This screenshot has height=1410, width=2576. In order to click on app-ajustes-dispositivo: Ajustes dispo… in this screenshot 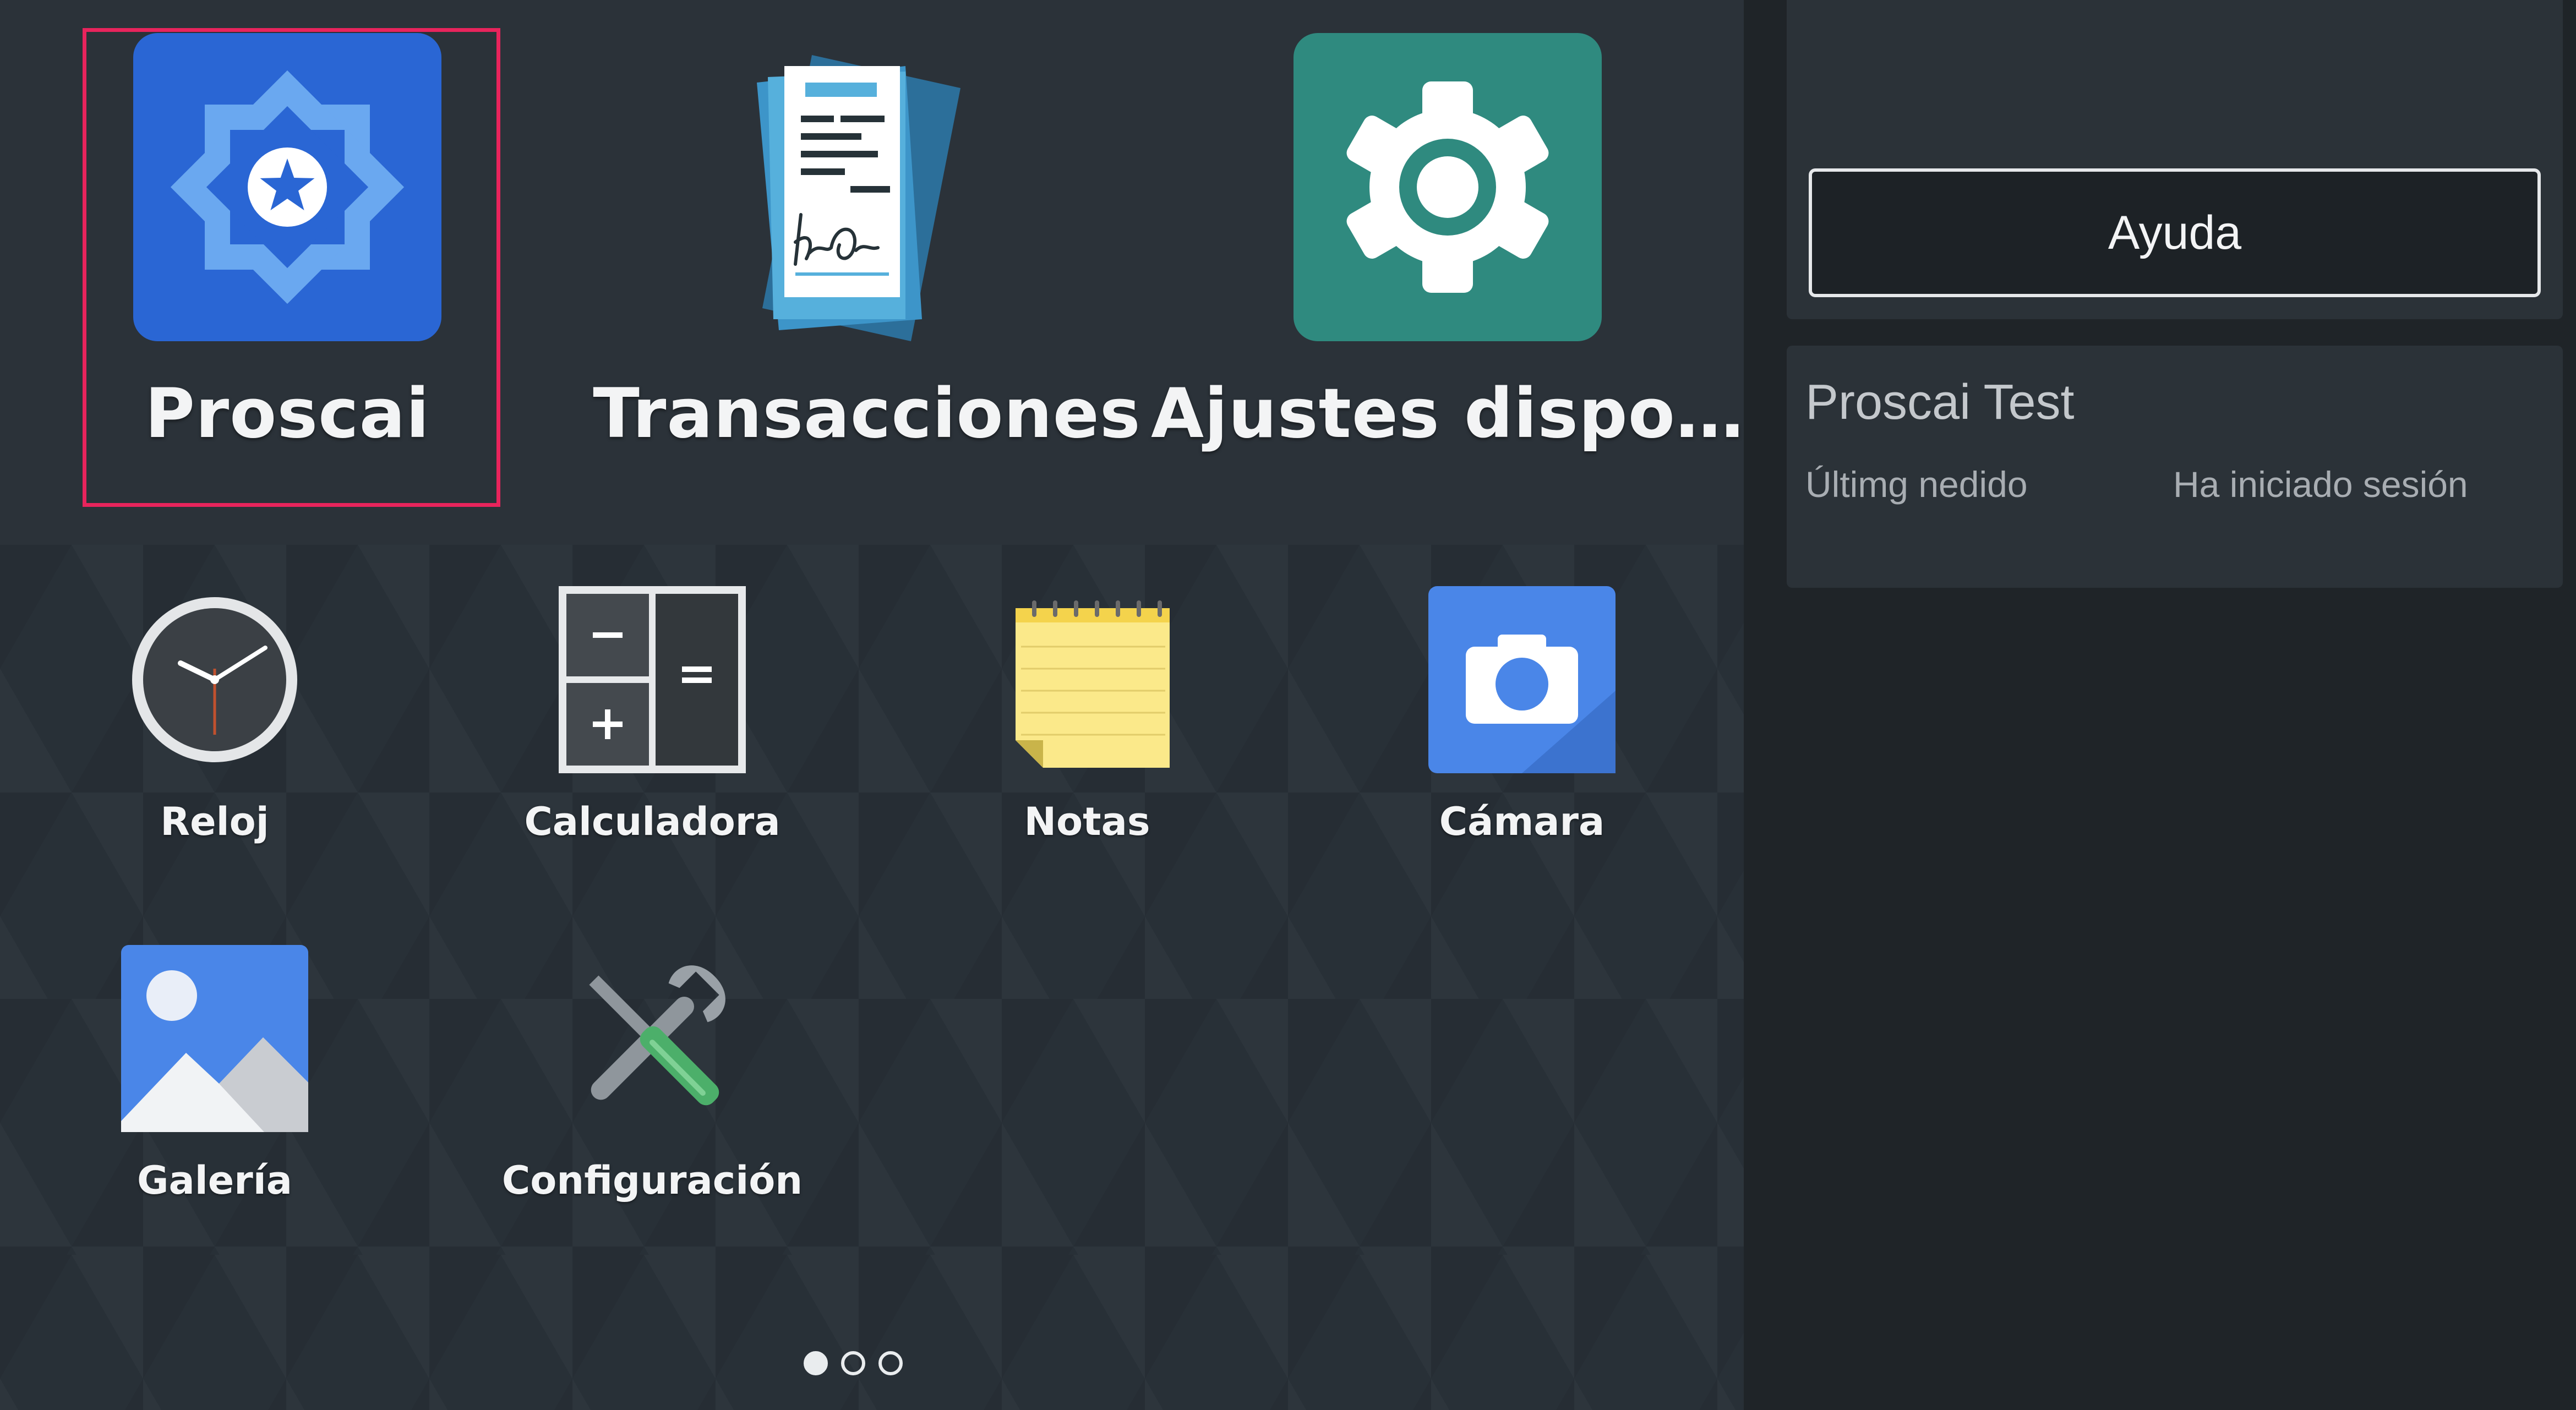, I will do `click(1447, 264)`.